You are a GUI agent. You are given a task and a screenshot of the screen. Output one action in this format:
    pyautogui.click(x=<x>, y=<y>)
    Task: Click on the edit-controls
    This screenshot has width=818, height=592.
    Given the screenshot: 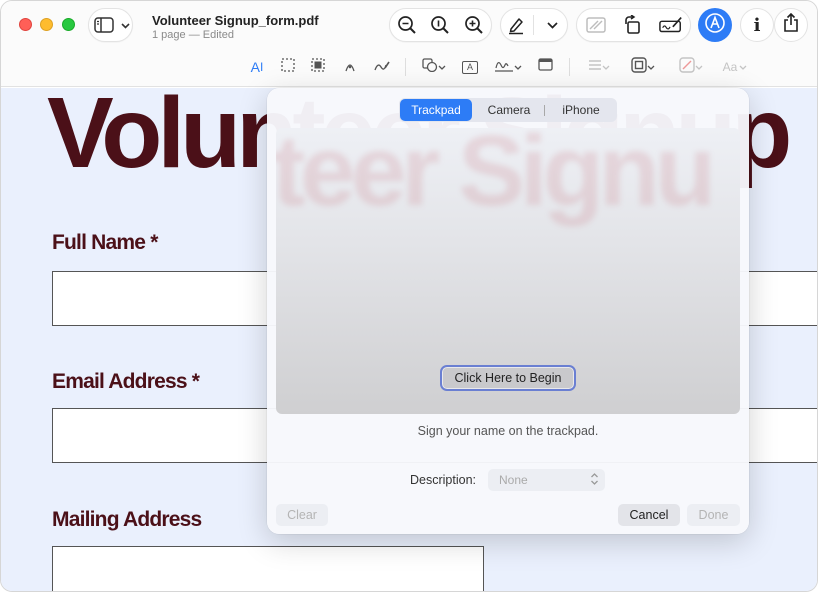 What is the action you would take?
    pyautogui.click(x=633, y=25)
    